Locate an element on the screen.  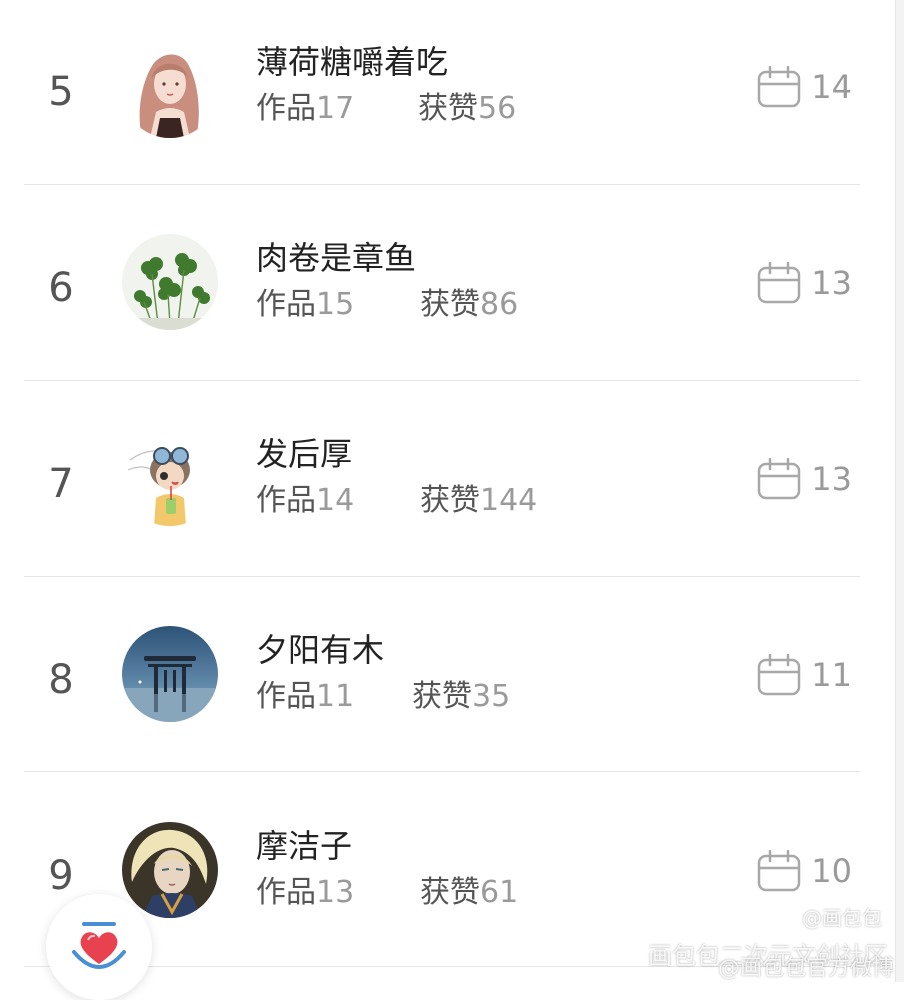
user-name: 薄荷糖嚼着吃 is located at coordinates (352, 62).